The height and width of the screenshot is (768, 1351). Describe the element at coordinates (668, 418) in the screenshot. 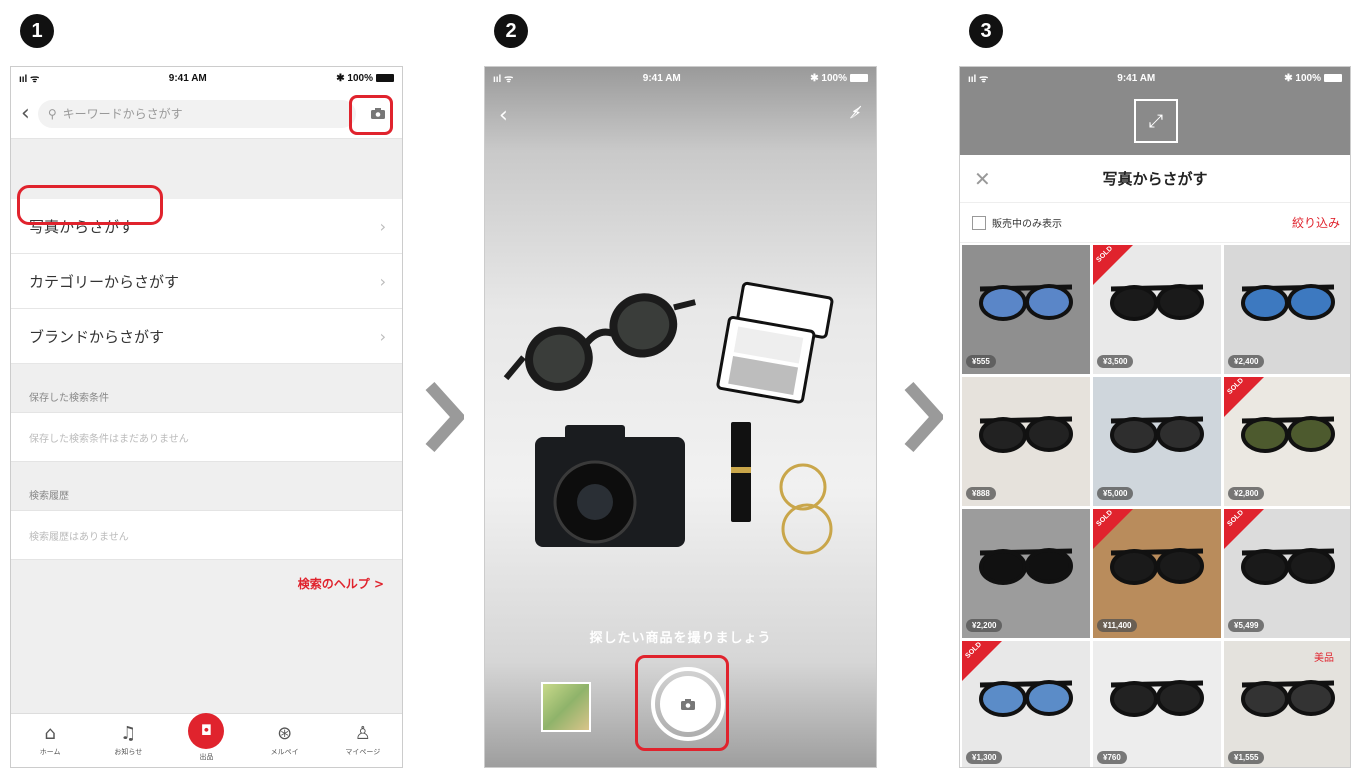

I see `camera-viewfinder-image` at that location.